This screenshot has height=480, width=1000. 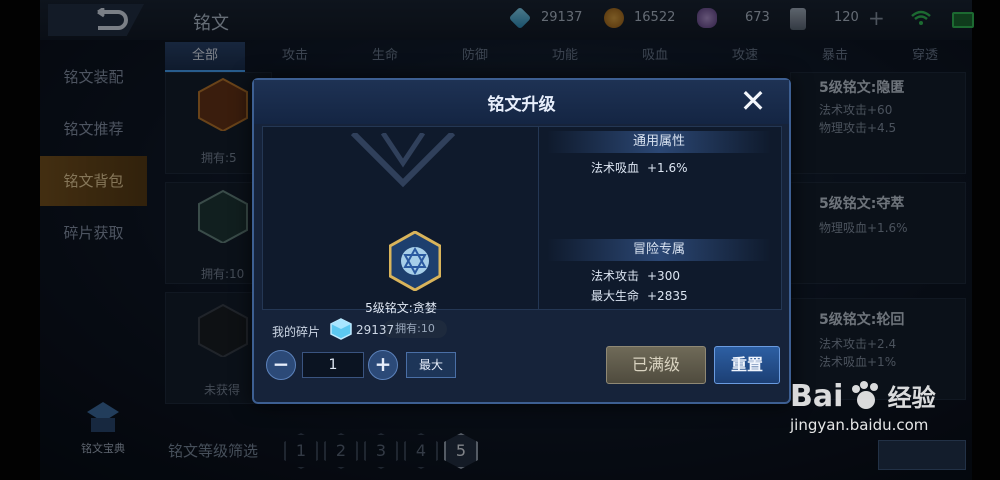 I want to click on rune-name: 5级铭文:贪婪, so click(x=401, y=308).